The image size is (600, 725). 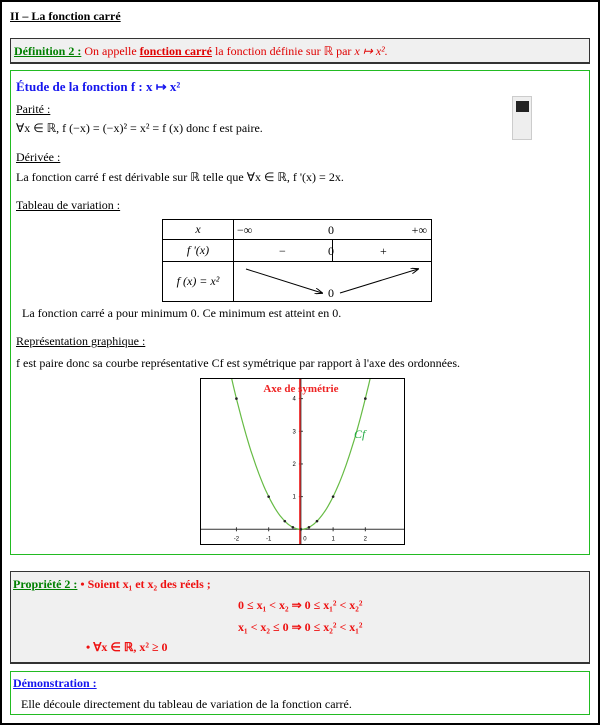 I want to click on definition-label: Définition 2 :, so click(x=48, y=51).